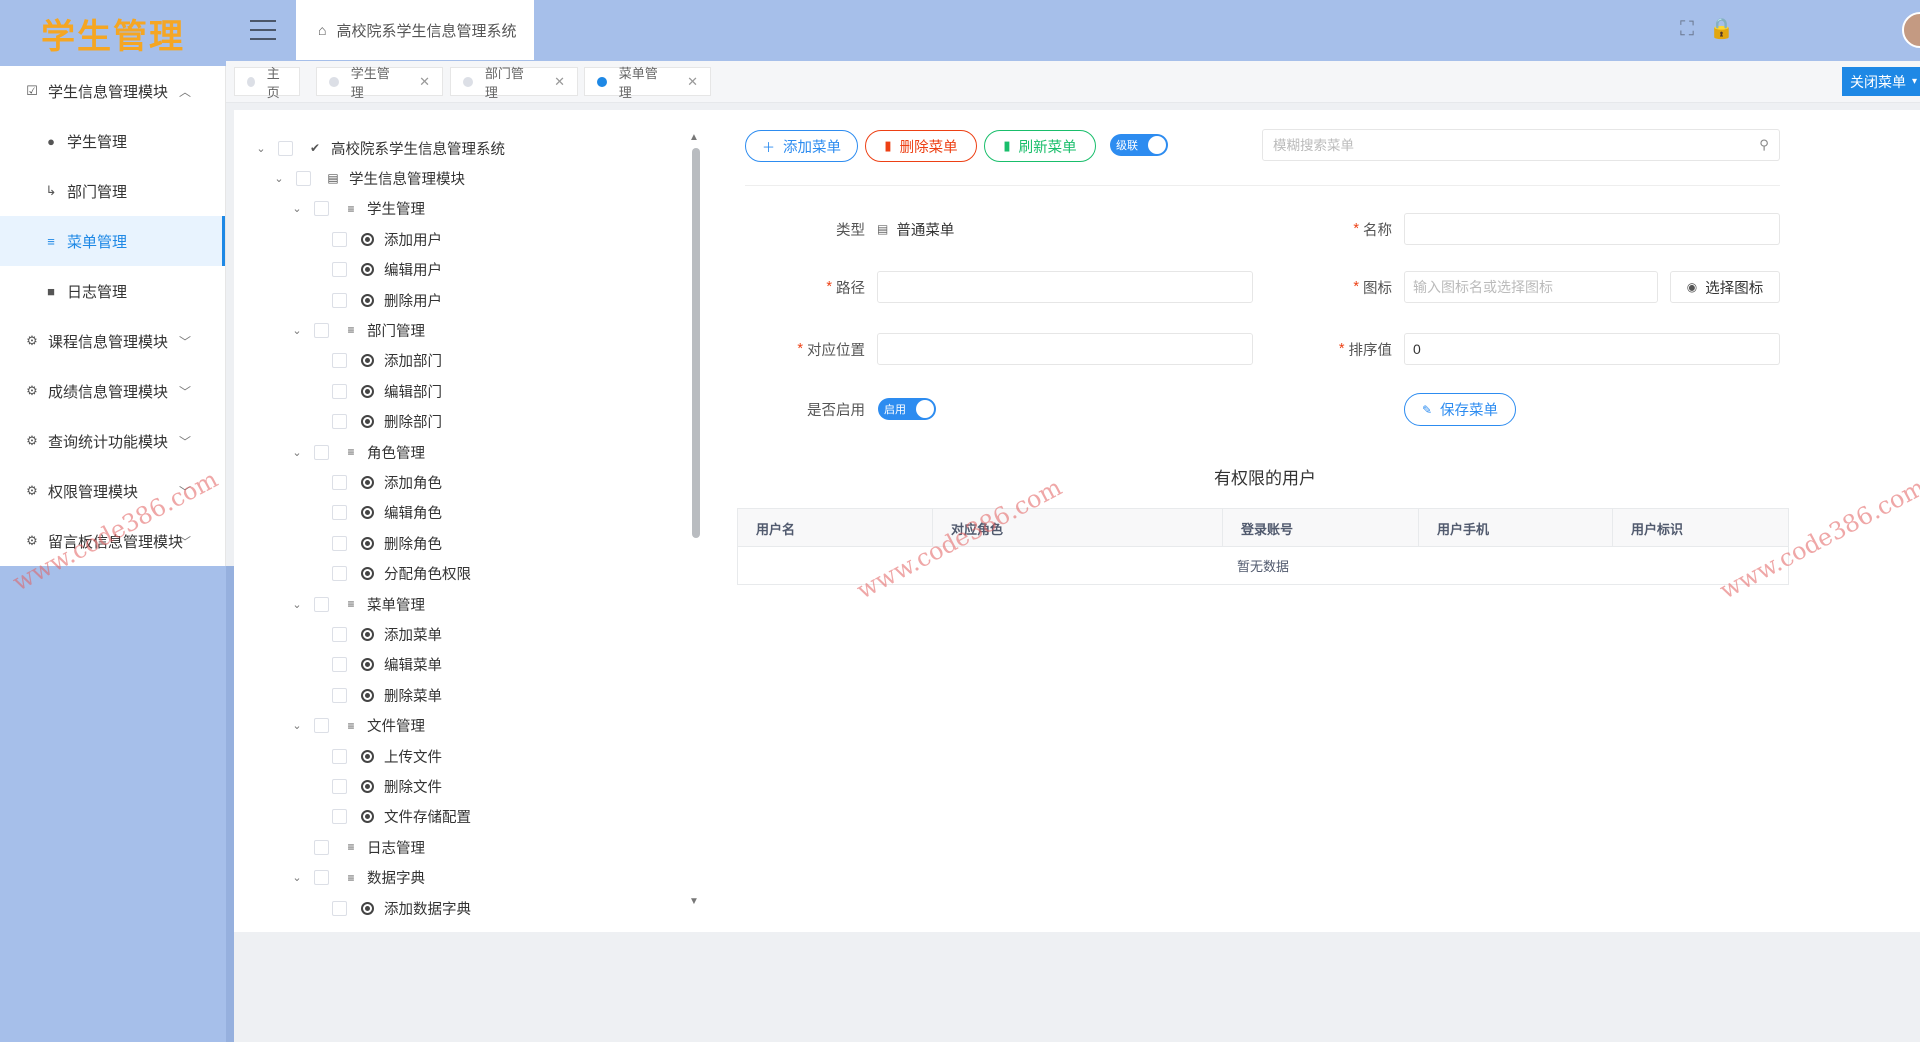 This screenshot has width=1920, height=1042. I want to click on name-field, so click(1592, 229).